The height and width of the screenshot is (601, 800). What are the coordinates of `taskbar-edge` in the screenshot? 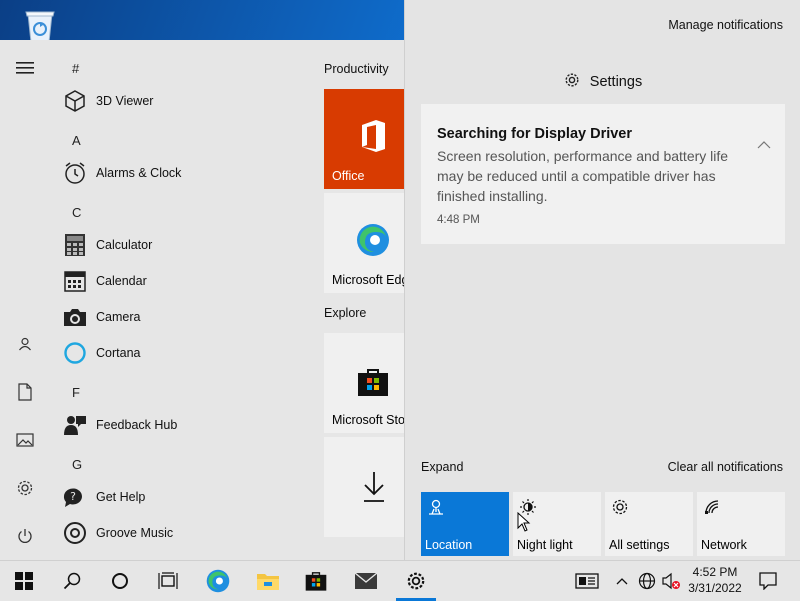 It's located at (218, 581).